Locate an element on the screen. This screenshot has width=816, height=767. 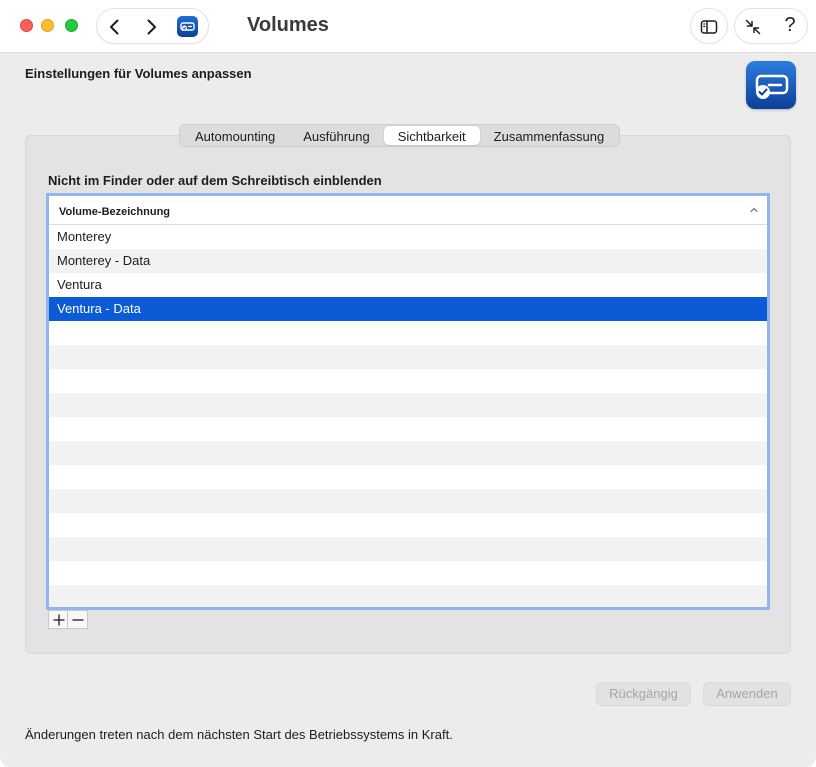
page-heading: Einstellungen für Volumes anpassen is located at coordinates (138, 73).